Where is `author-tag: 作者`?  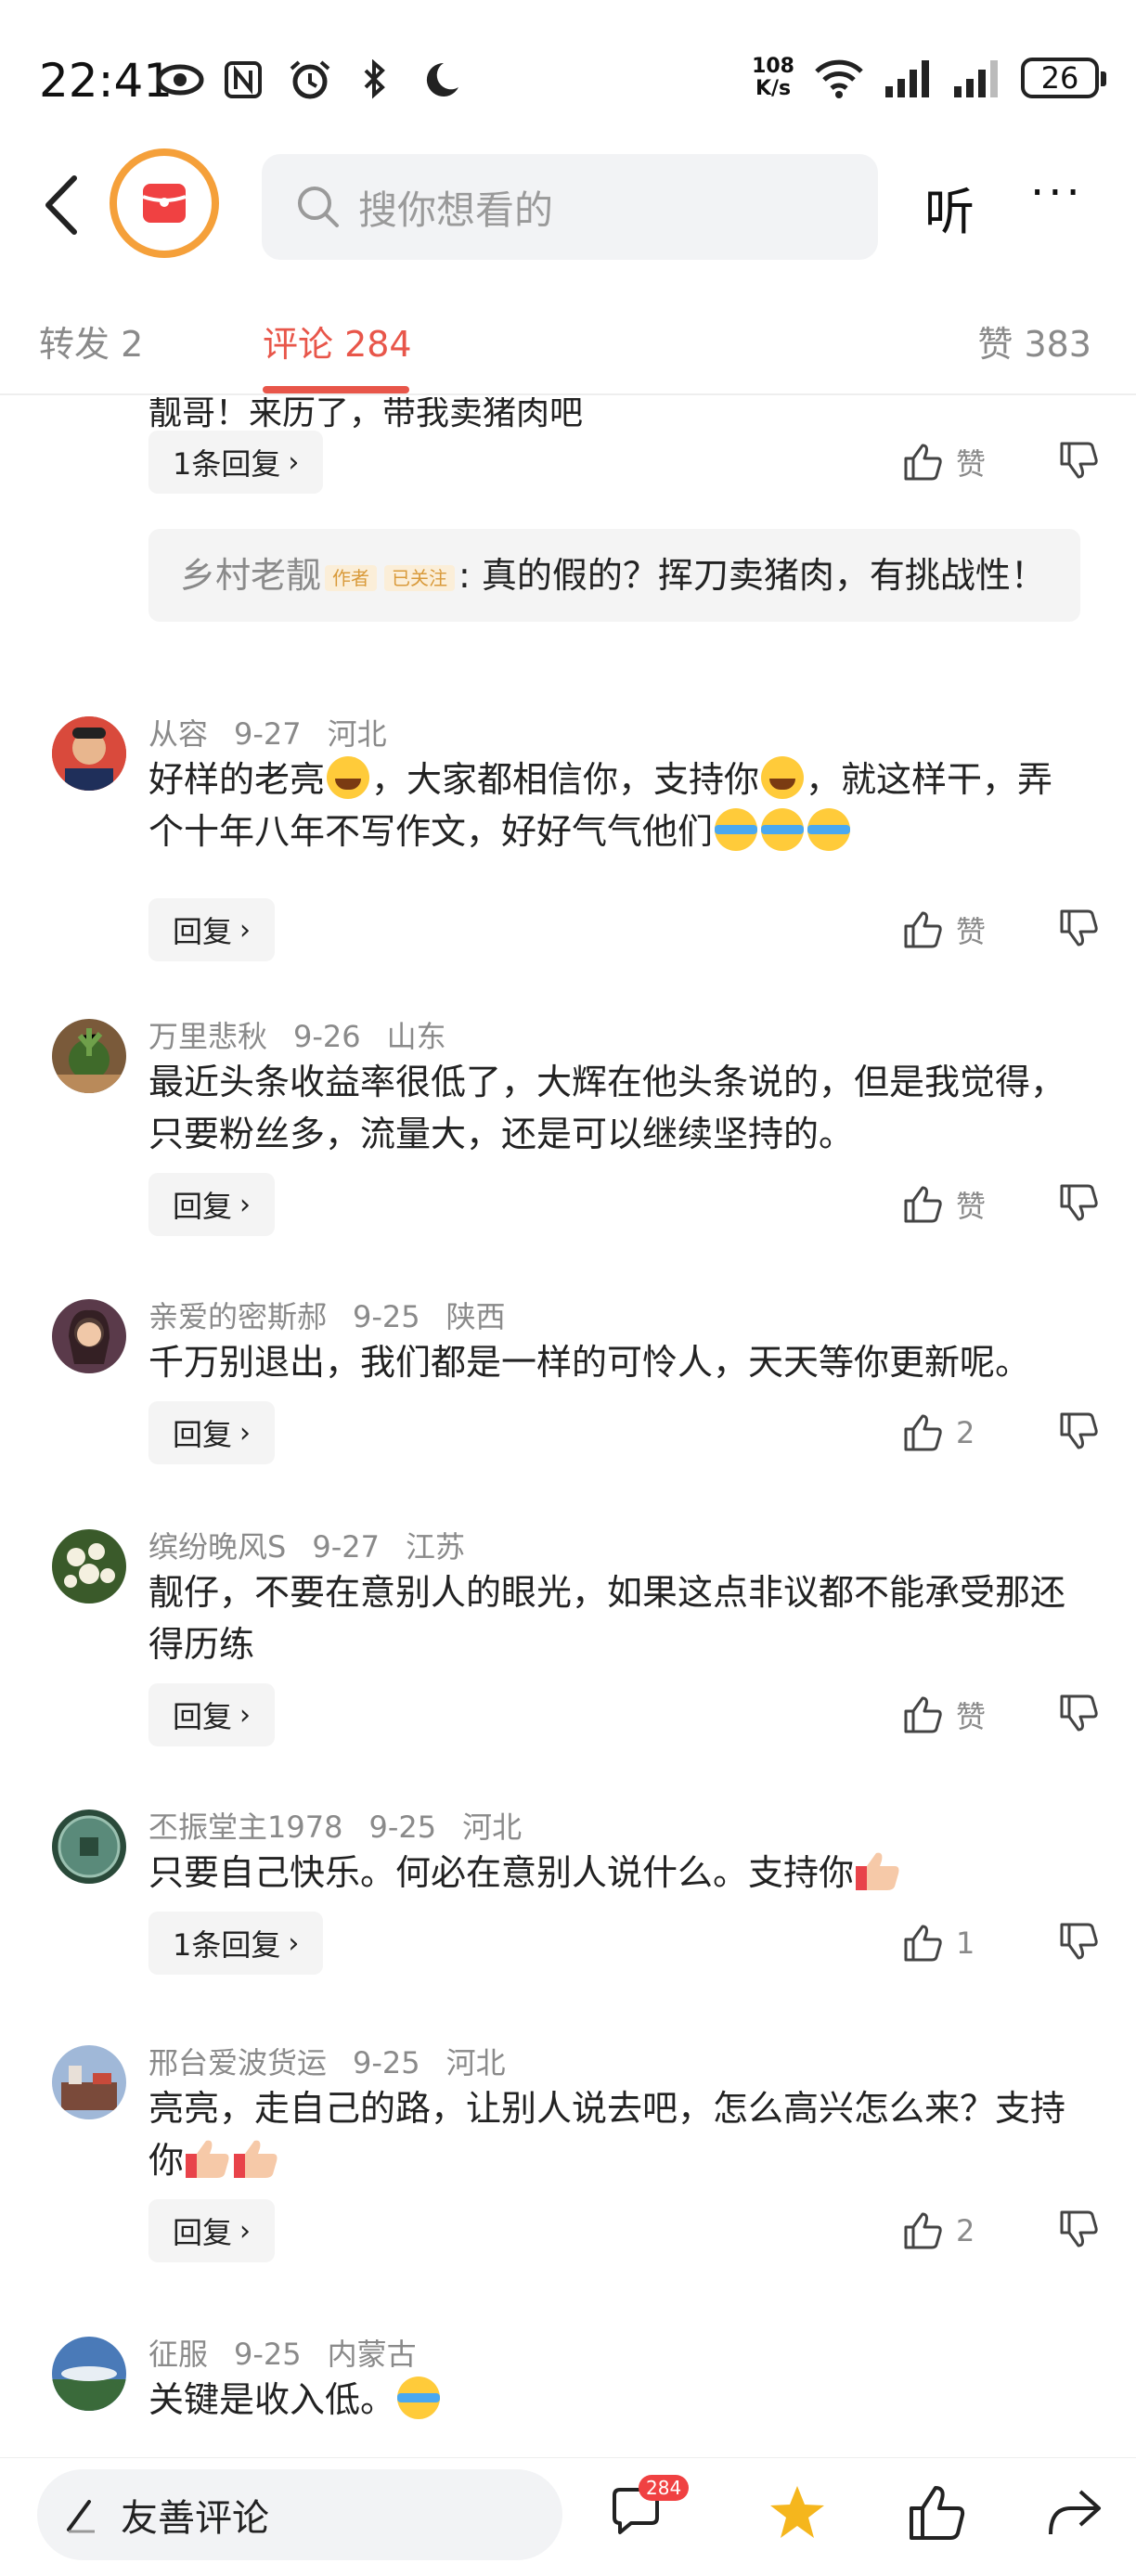 author-tag: 作者 is located at coordinates (351, 578).